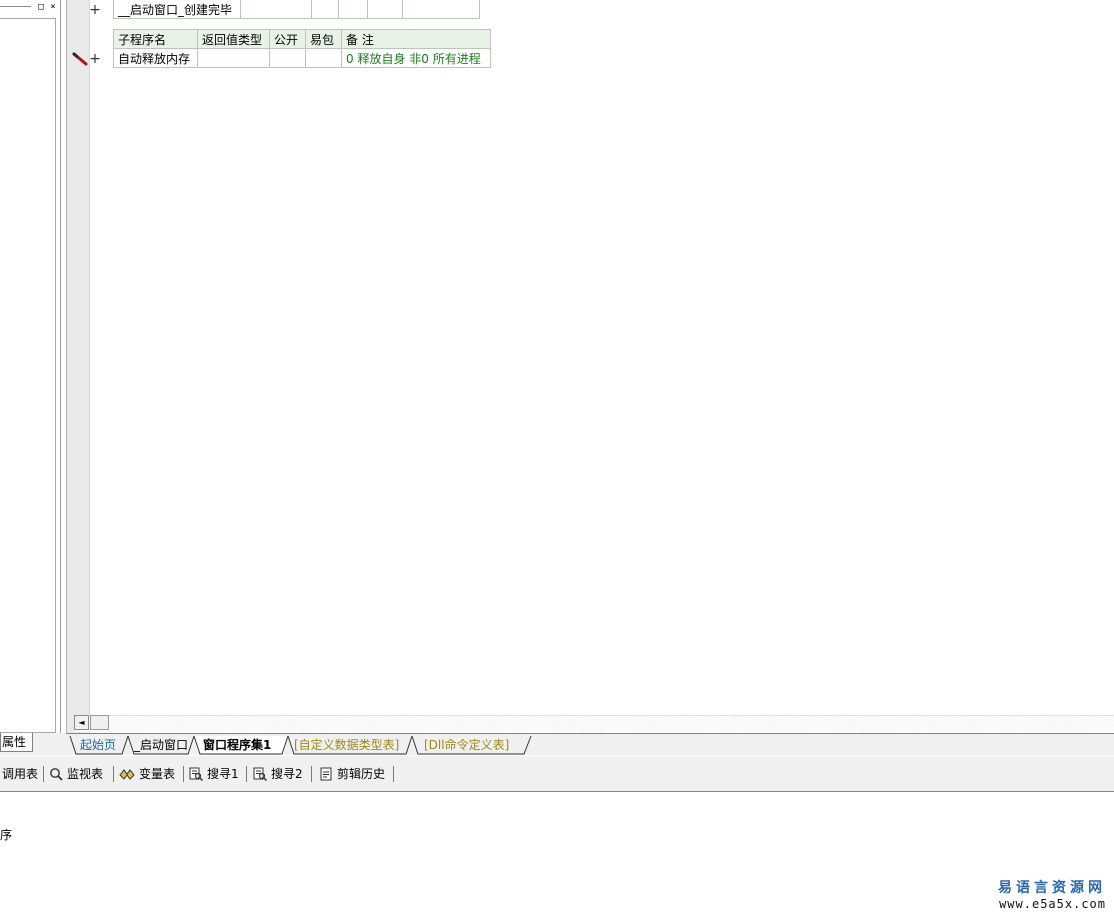 Image resolution: width=1114 pixels, height=915 pixels. I want to click on property-panel: □ ×, so click(30, 366).